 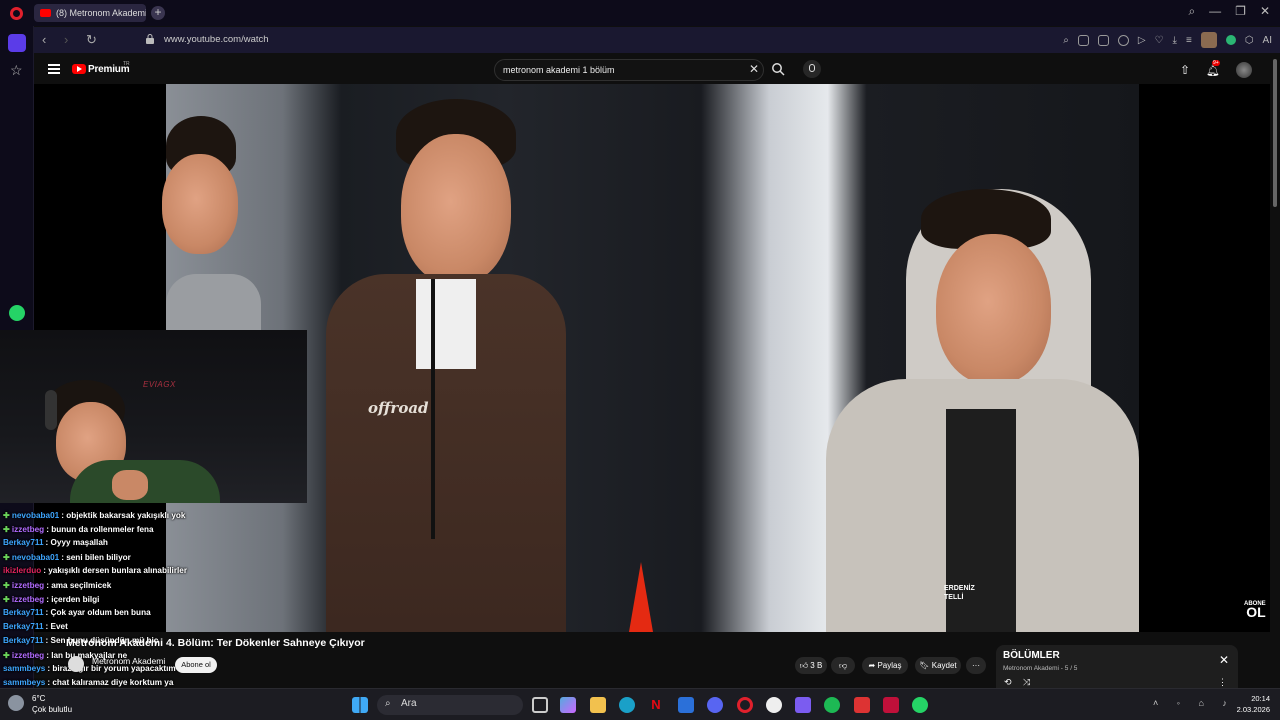 What do you see at coordinates (1224, 660) in the screenshot?
I see `close-chapters-icon: ✕` at bounding box center [1224, 660].